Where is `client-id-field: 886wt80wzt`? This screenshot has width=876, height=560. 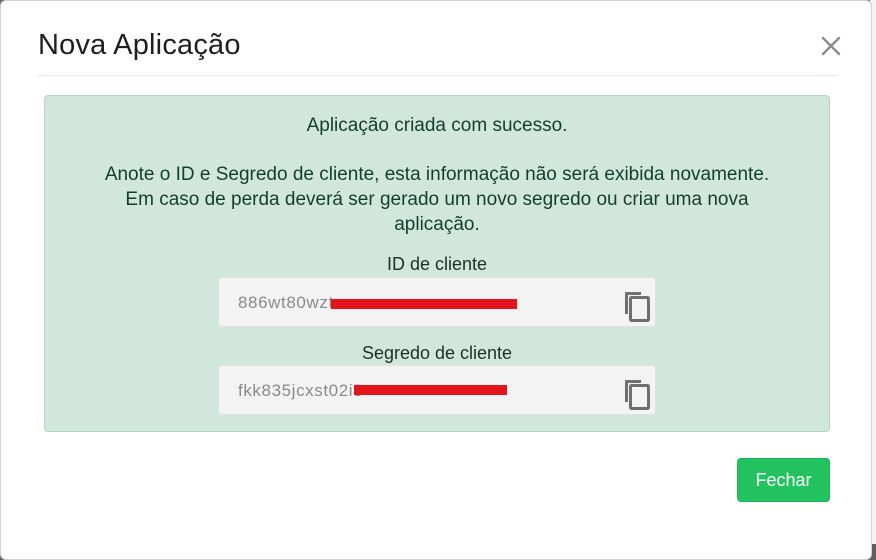 client-id-field: 886wt80wzt is located at coordinates (437, 302).